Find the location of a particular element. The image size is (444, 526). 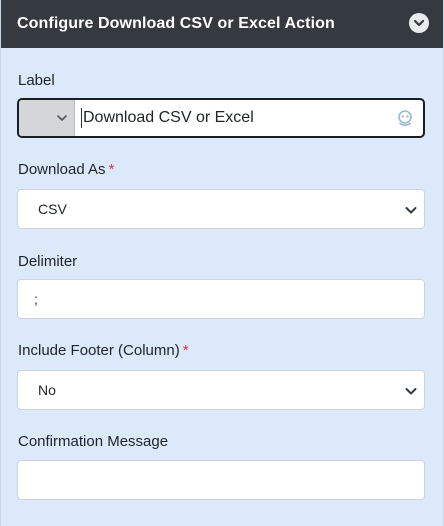

label-input: Download CSV or Excel is located at coordinates (249, 118).